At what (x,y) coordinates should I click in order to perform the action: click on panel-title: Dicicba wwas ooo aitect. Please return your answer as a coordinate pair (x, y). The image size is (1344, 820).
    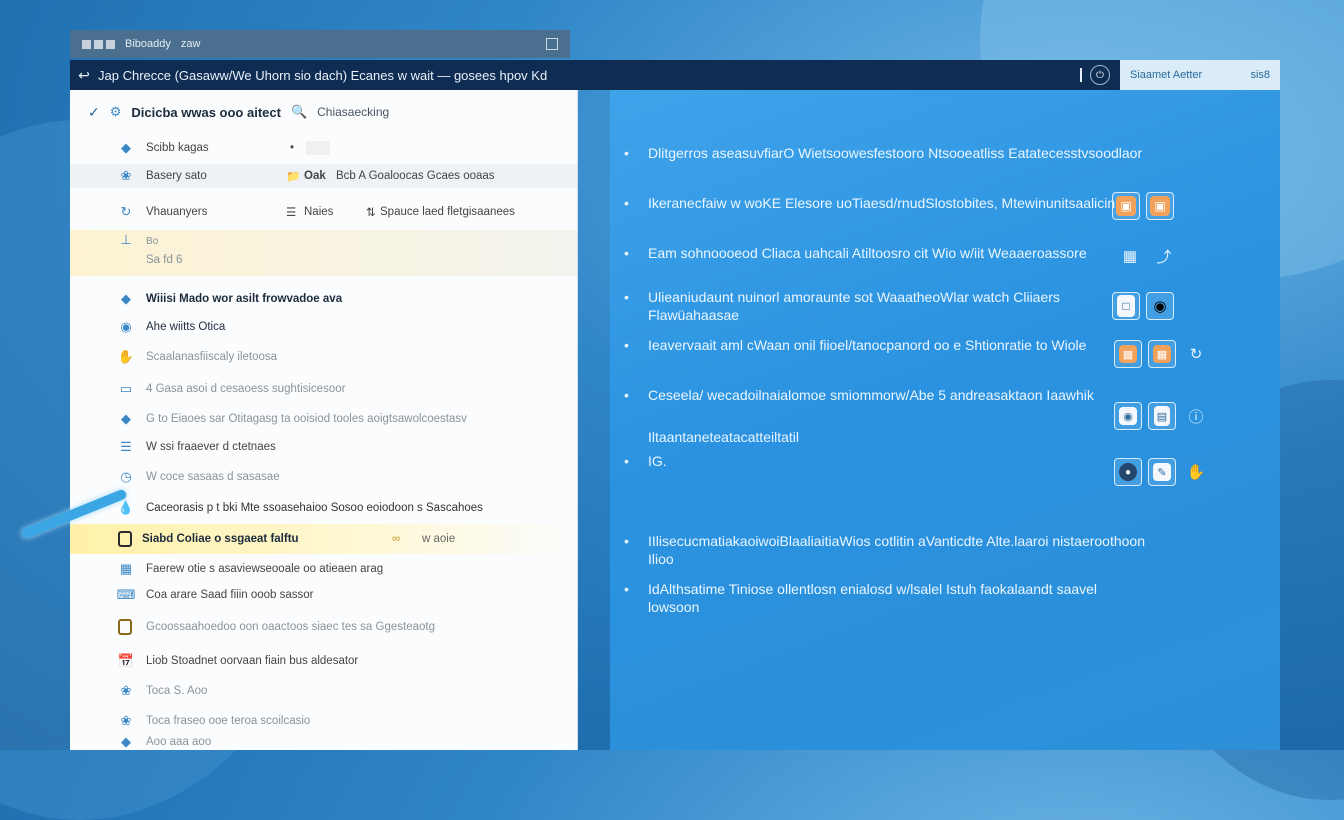
    Looking at the image, I should click on (206, 112).